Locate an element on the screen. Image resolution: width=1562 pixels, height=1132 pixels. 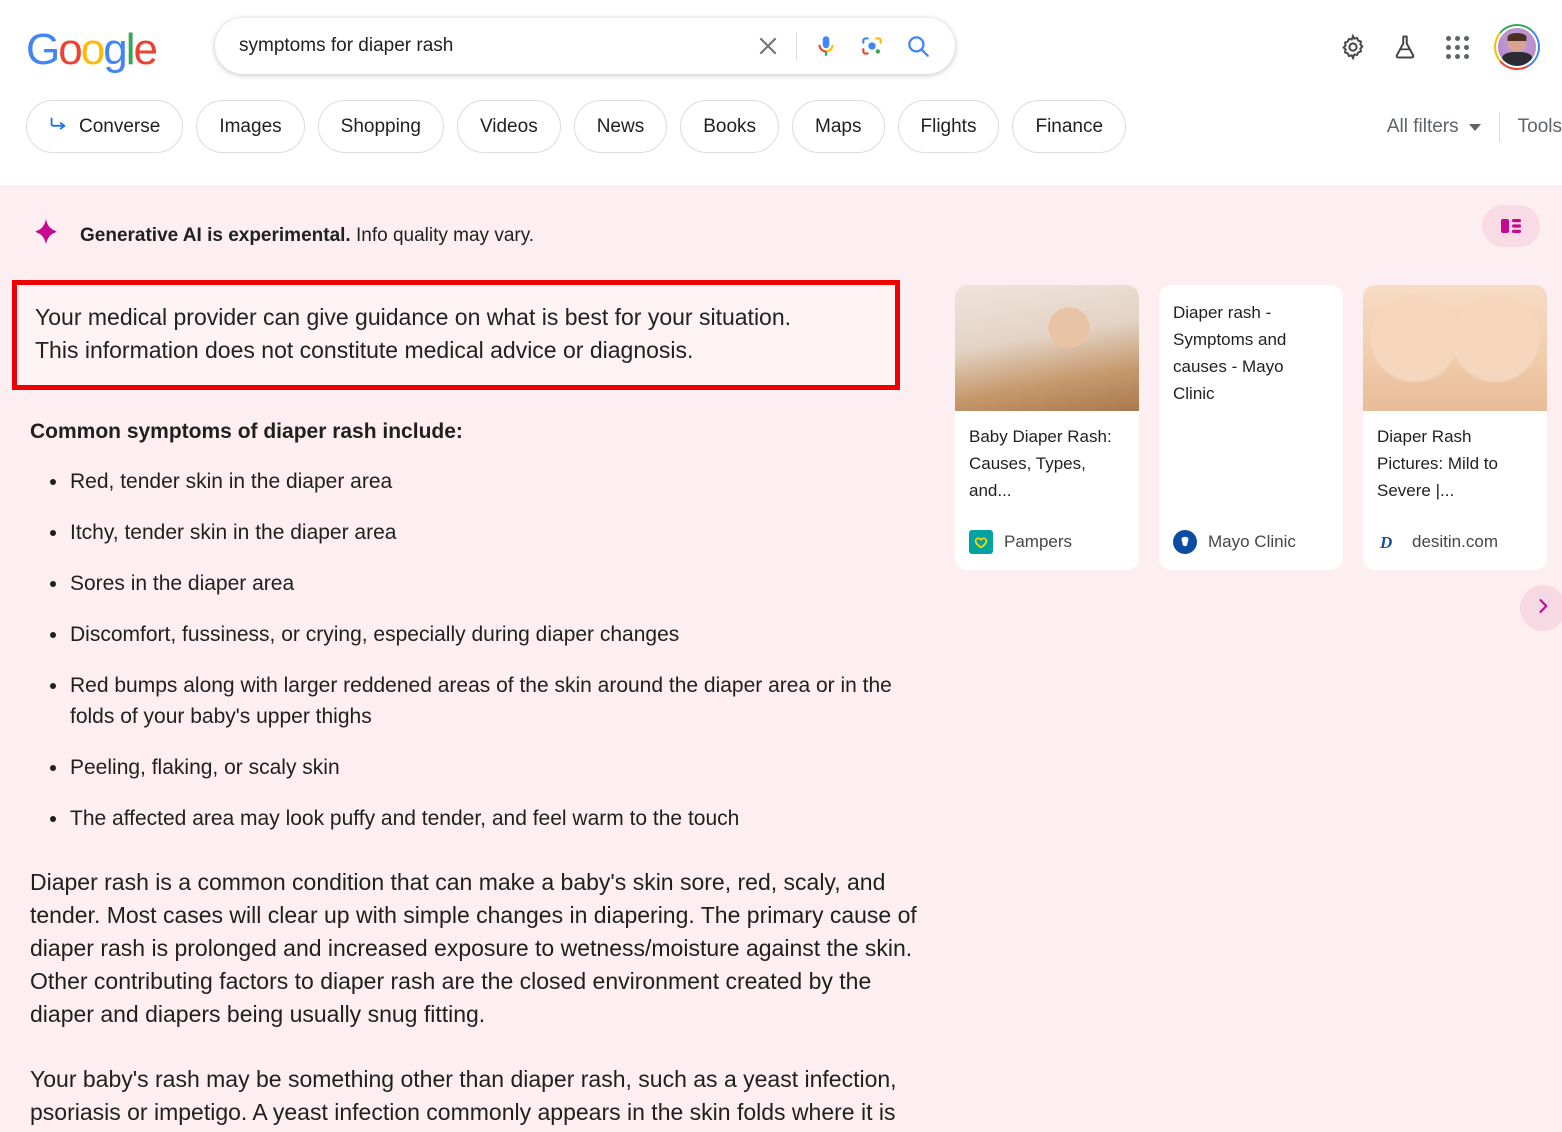
gear-icon is located at coordinates (1353, 47).